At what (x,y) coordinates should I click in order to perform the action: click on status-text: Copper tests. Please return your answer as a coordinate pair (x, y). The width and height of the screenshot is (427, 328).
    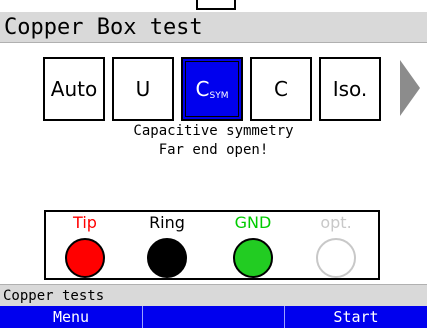
    Looking at the image, I should click on (54, 296).